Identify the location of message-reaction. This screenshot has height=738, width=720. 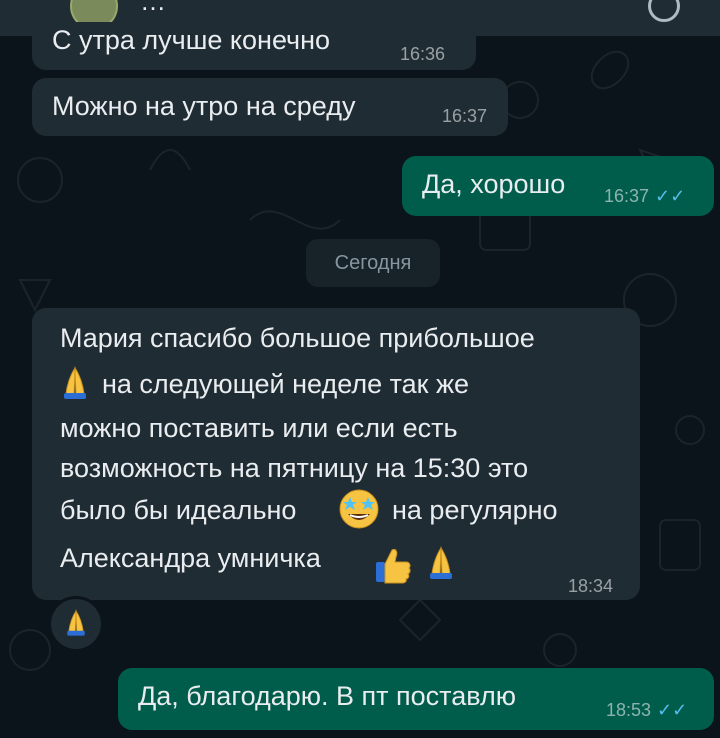
(76, 624).